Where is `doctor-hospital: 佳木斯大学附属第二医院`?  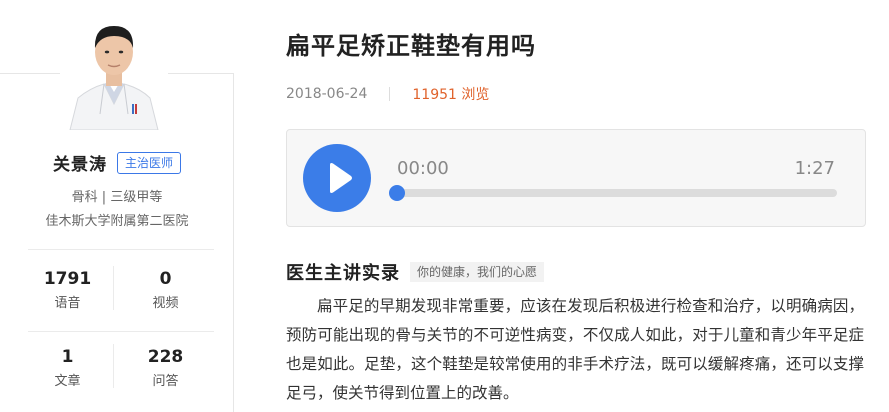
doctor-hospital: 佳木斯大学附属第二医院 is located at coordinates (117, 219).